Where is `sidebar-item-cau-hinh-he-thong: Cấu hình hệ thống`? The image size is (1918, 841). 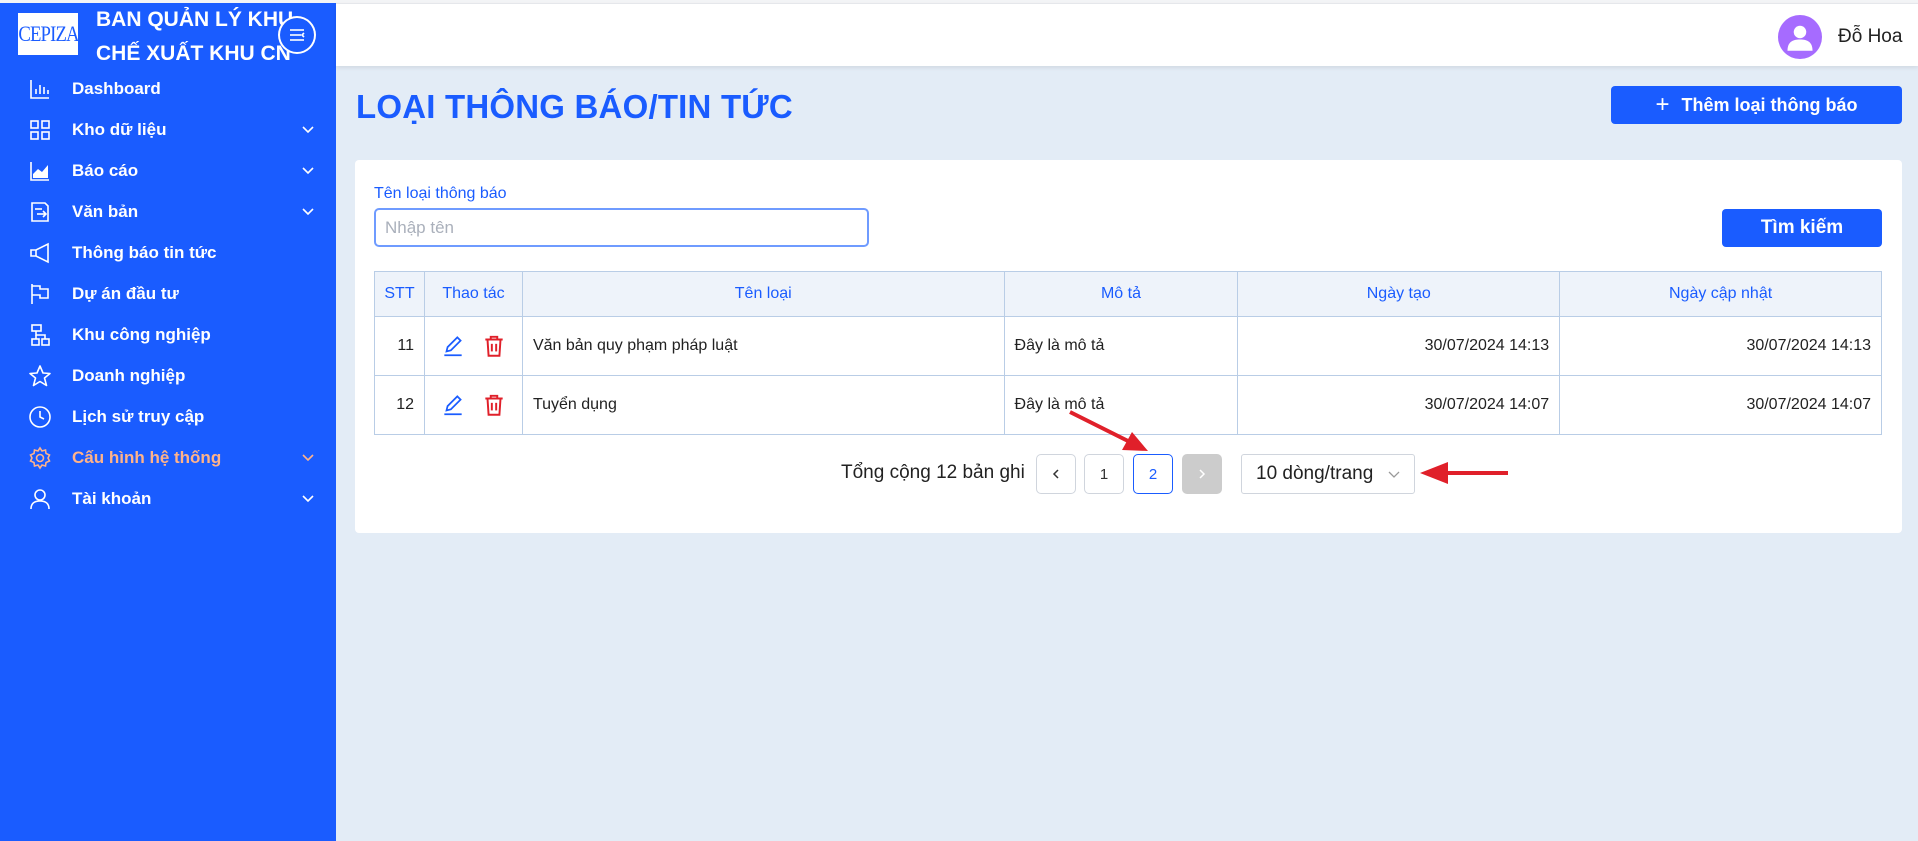
sidebar-item-cau-hinh-he-thong: Cấu hình hệ thống is located at coordinates (168, 457).